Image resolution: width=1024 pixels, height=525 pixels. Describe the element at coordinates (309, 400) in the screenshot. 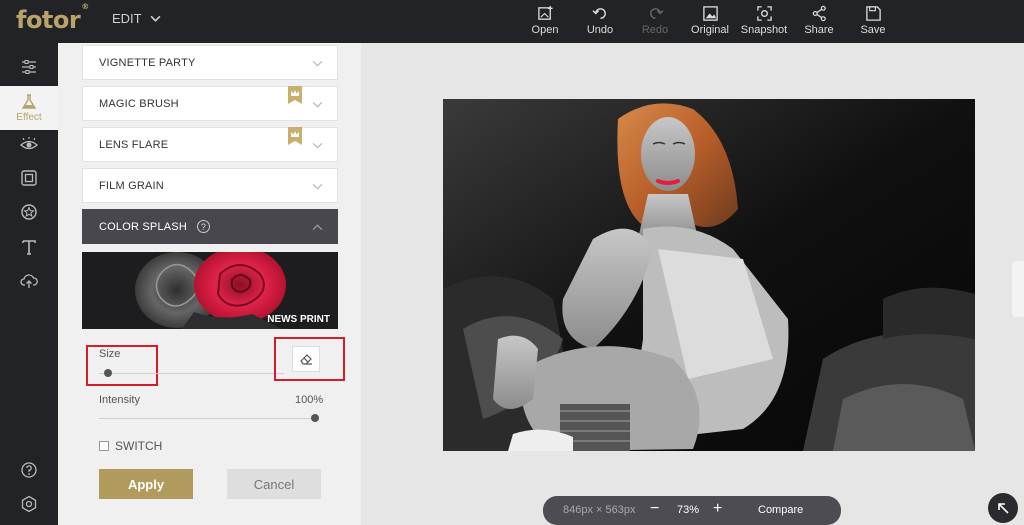

I see `intensity-value: 100%` at that location.